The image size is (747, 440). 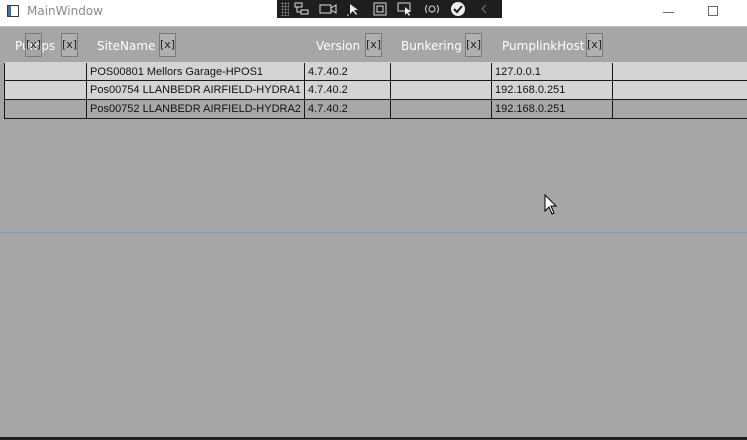 I want to click on hot-reload-icon, so click(x=432, y=9).